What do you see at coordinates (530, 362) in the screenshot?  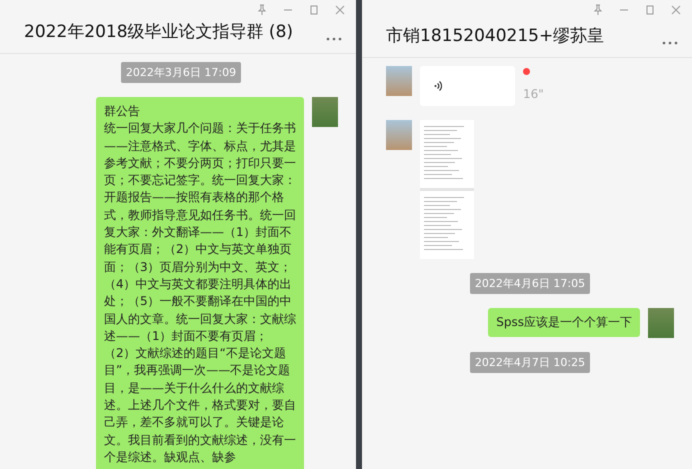 I see `timestamp: 2022年4月7日 10:25` at bounding box center [530, 362].